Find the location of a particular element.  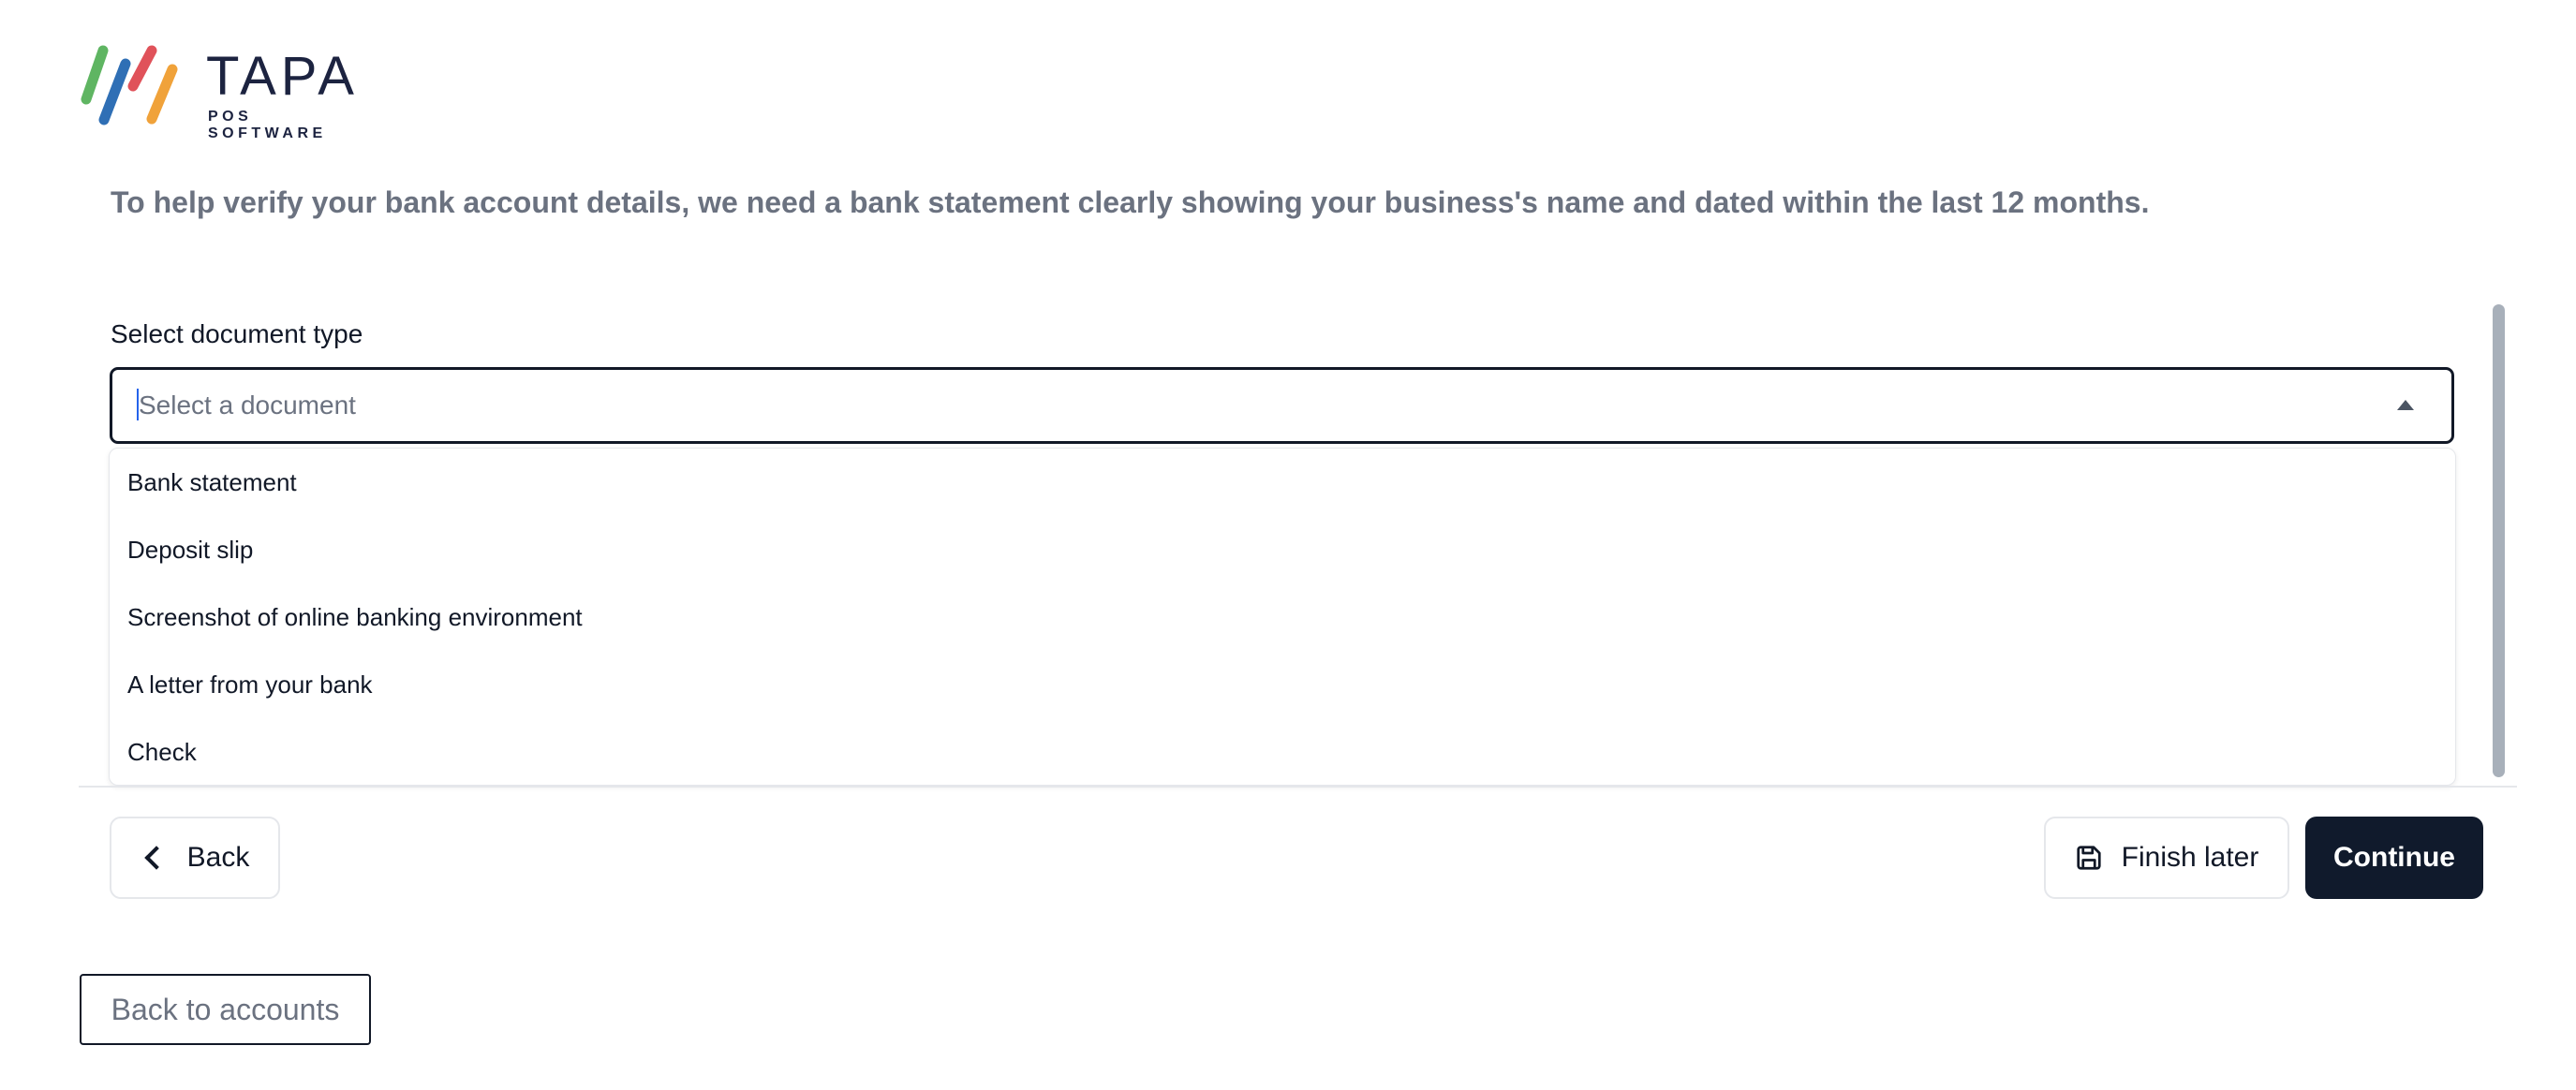

scrollbar-thumb is located at coordinates (2499, 540).